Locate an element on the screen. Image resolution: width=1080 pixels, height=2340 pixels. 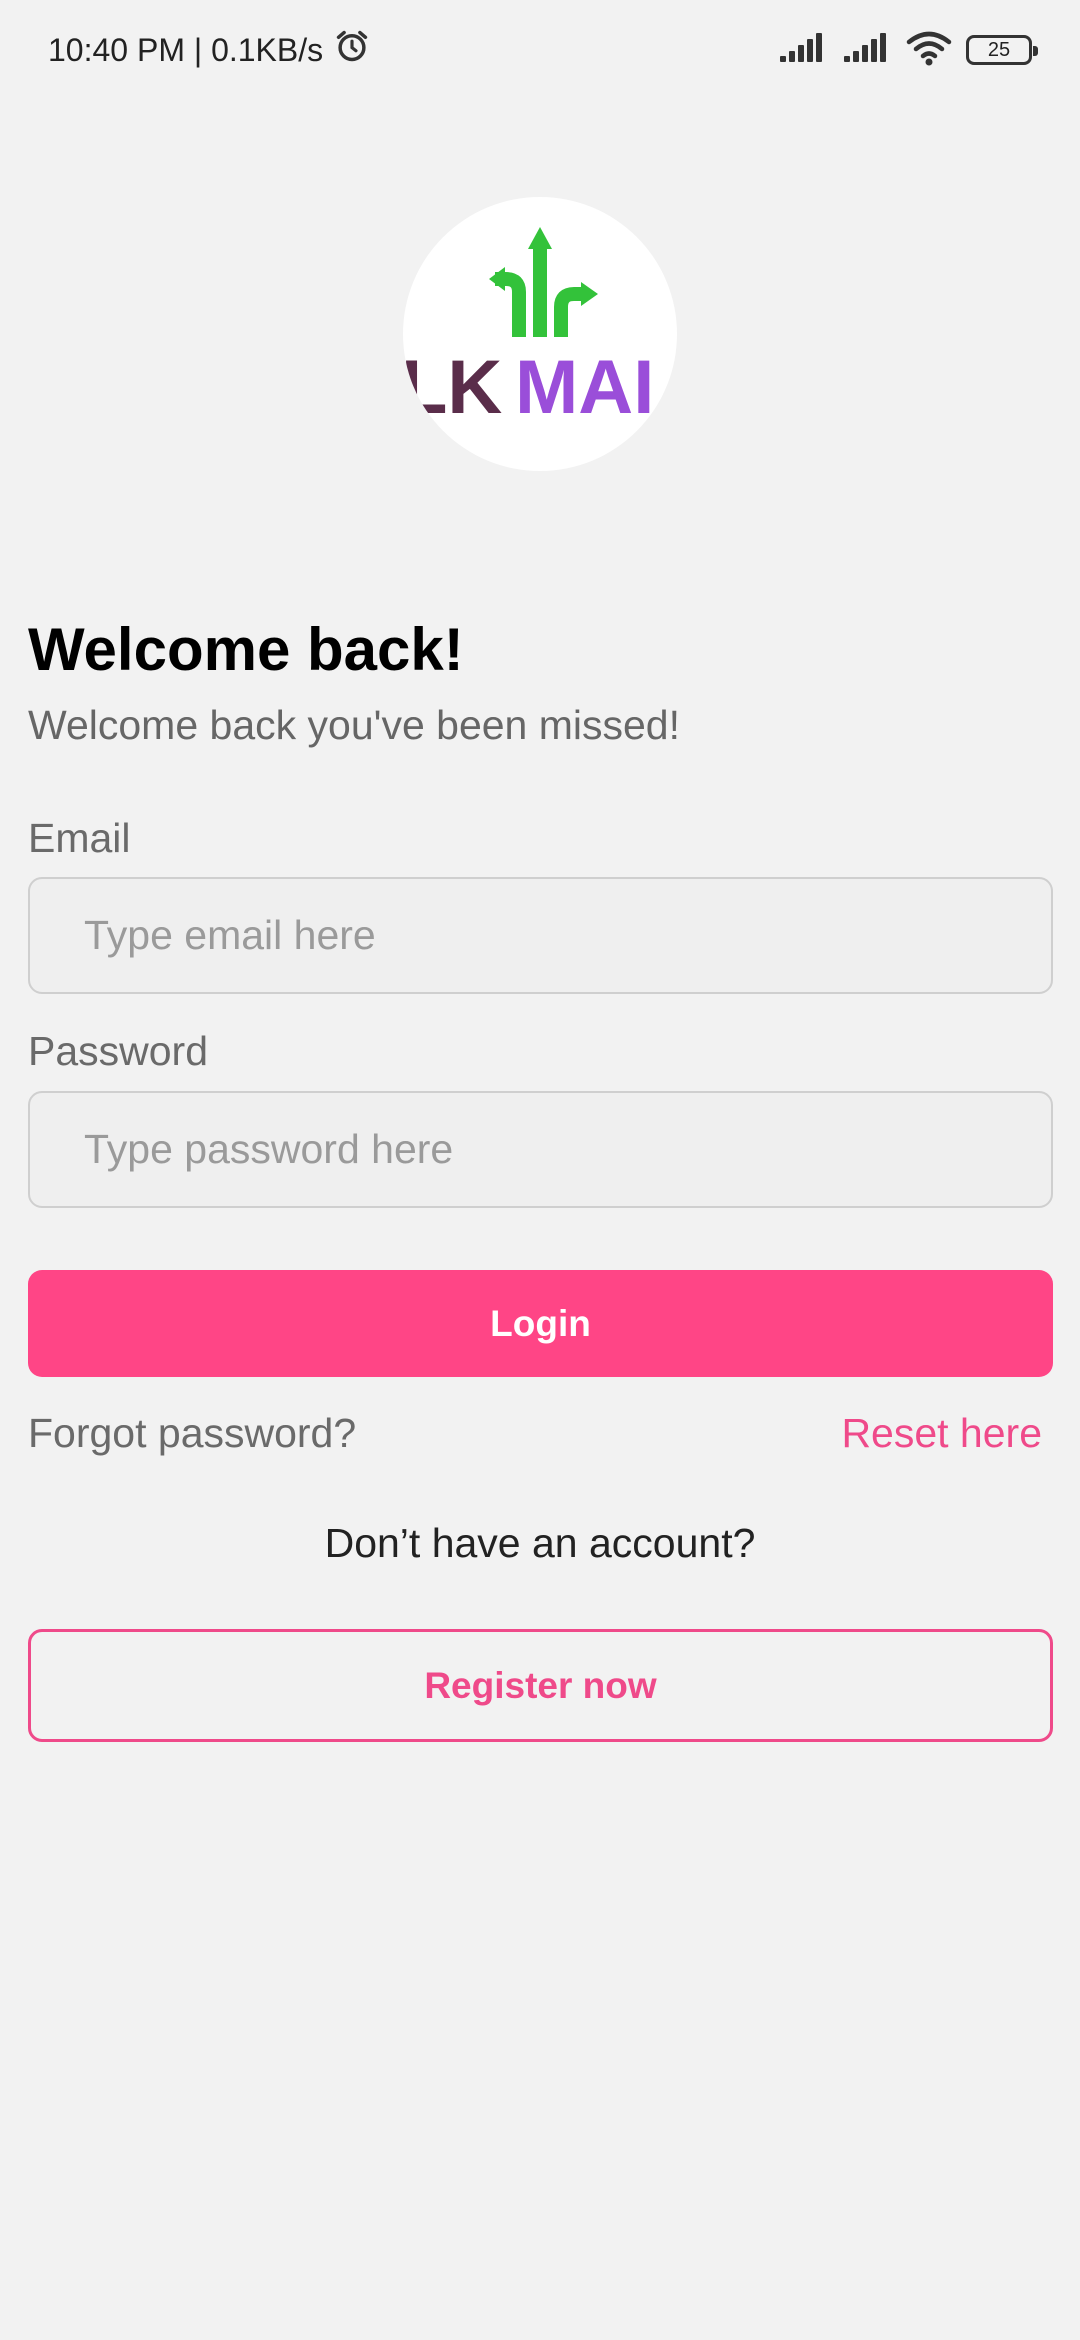
forgot-password-text: Forgot password? is located at coordinates (192, 1433).